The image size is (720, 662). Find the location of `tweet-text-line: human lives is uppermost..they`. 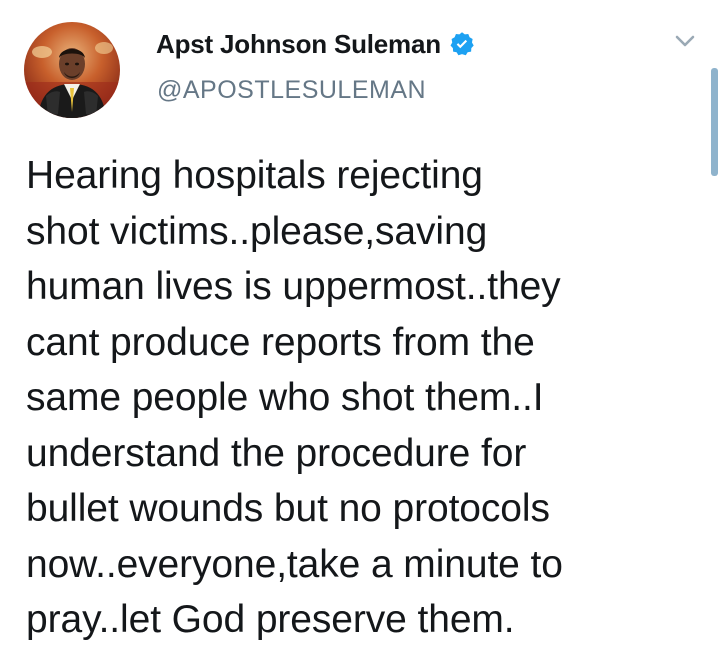

tweet-text-line: human lives is uppermost..they is located at coordinates (293, 286).